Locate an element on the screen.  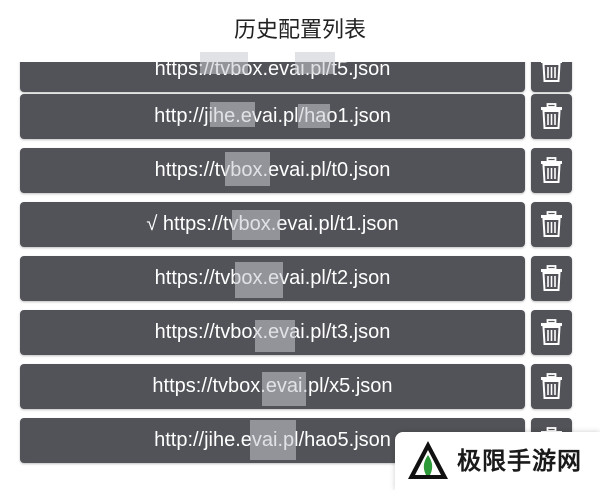
jixian-logo-icon is located at coordinates (428, 460).